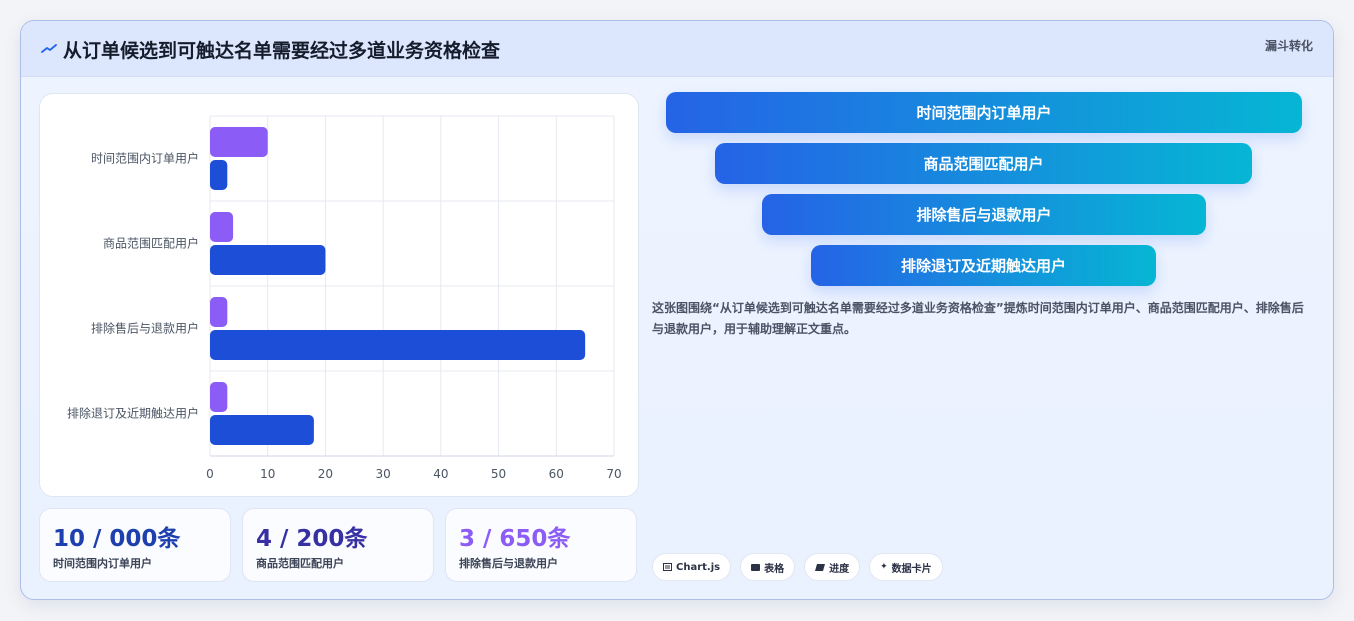 The width and height of the screenshot is (1354, 621). I want to click on chip-table: 表格, so click(768, 567).